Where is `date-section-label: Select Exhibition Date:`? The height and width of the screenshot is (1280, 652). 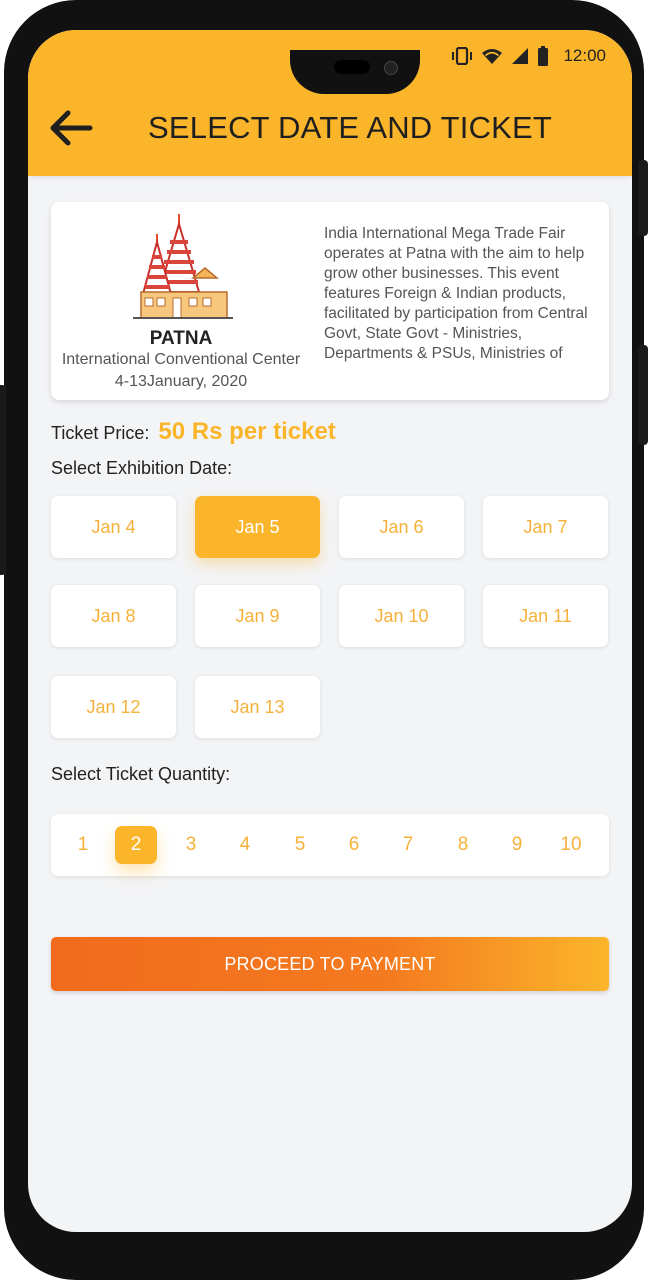 date-section-label: Select Exhibition Date: is located at coordinates (142, 468).